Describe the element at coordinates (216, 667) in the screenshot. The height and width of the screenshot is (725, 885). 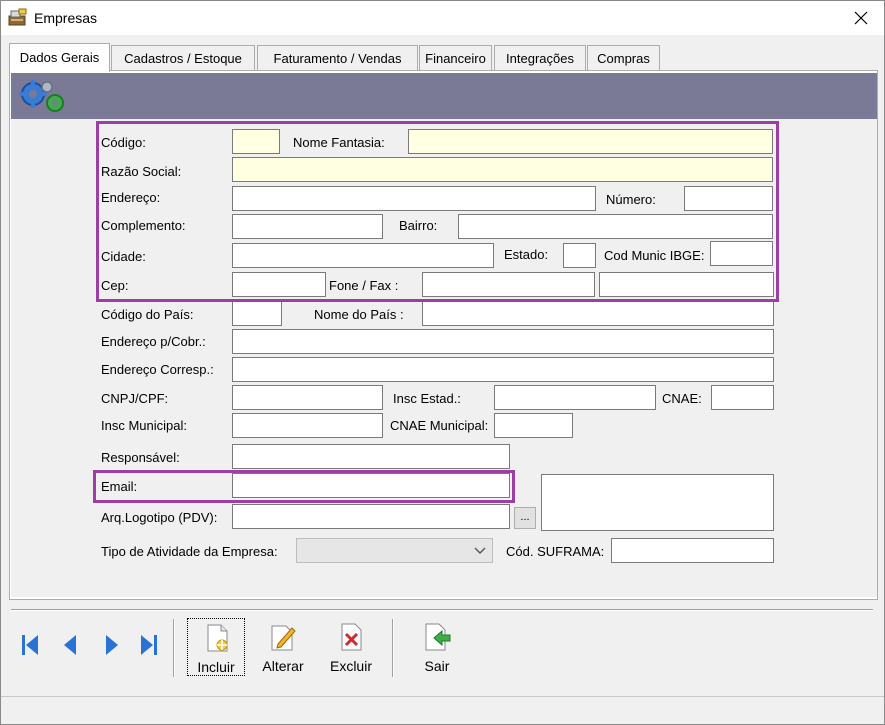
I see `incluir-label: Incluir` at that location.